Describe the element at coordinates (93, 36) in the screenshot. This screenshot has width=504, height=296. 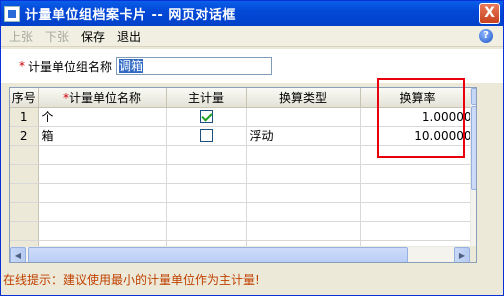
I see `save-button: 保存` at that location.